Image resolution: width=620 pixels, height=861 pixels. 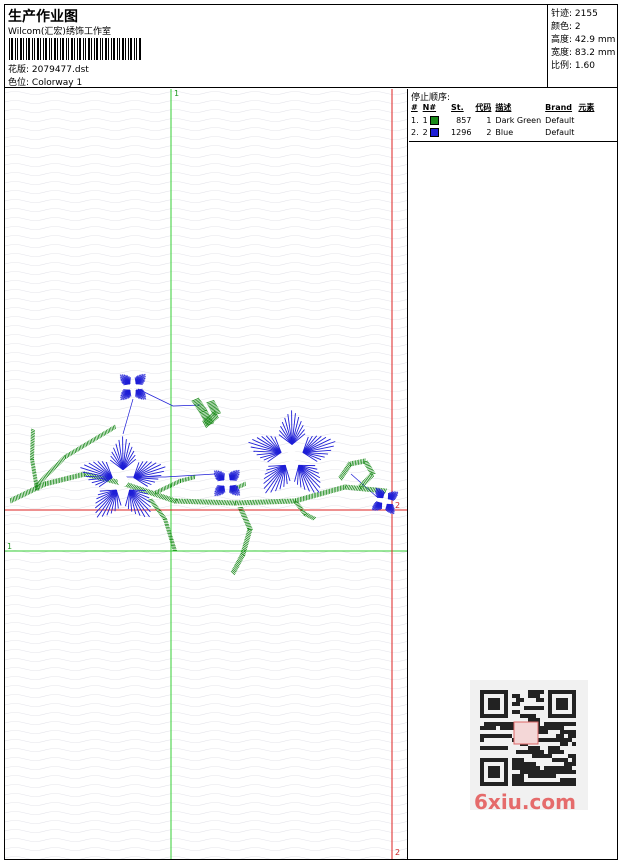 What do you see at coordinates (573, 66) in the screenshot?
I see `stat-scale: 比例: 1.60` at bounding box center [573, 66].